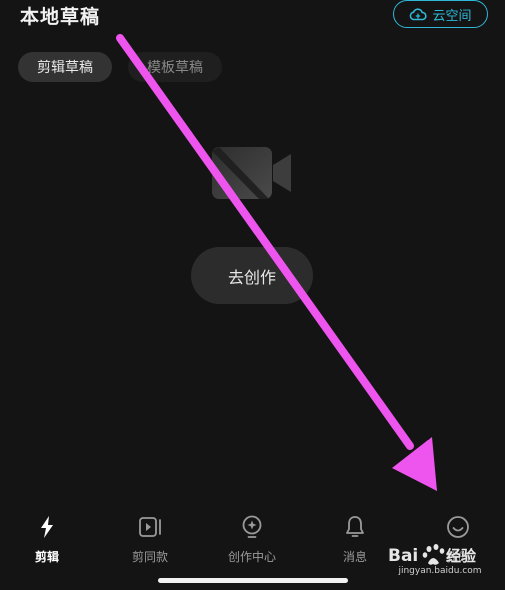 The height and width of the screenshot is (590, 505). I want to click on create-button-label: 去创作, so click(251, 277).